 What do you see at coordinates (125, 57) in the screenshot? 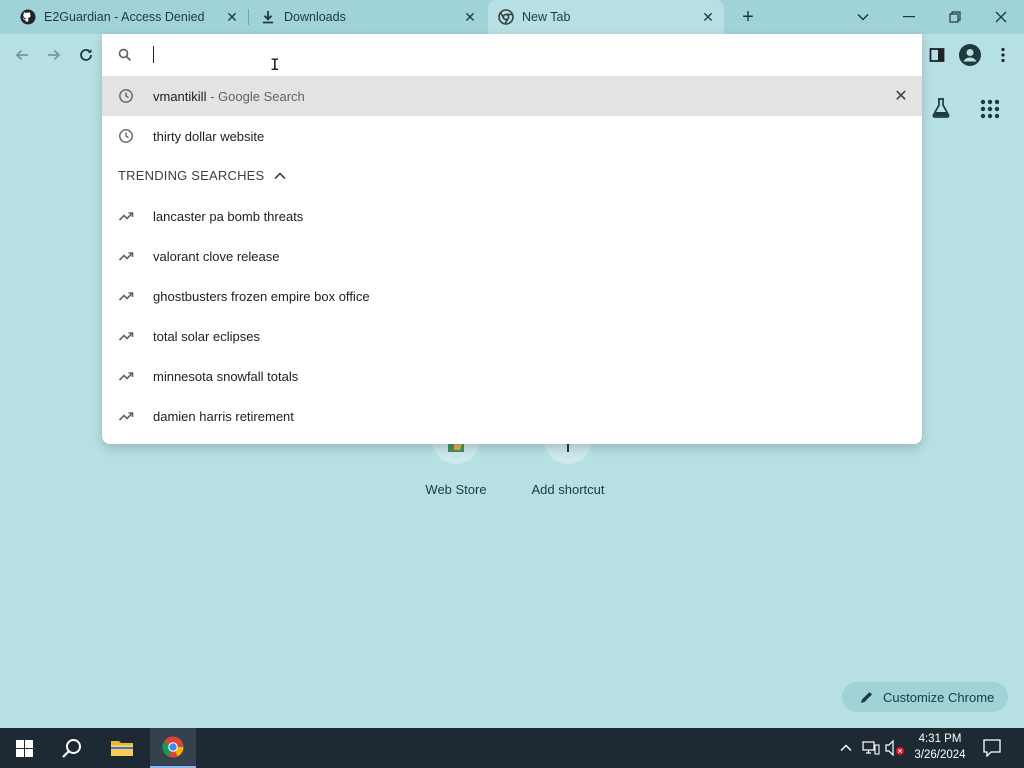
I see `search-icon` at bounding box center [125, 57].